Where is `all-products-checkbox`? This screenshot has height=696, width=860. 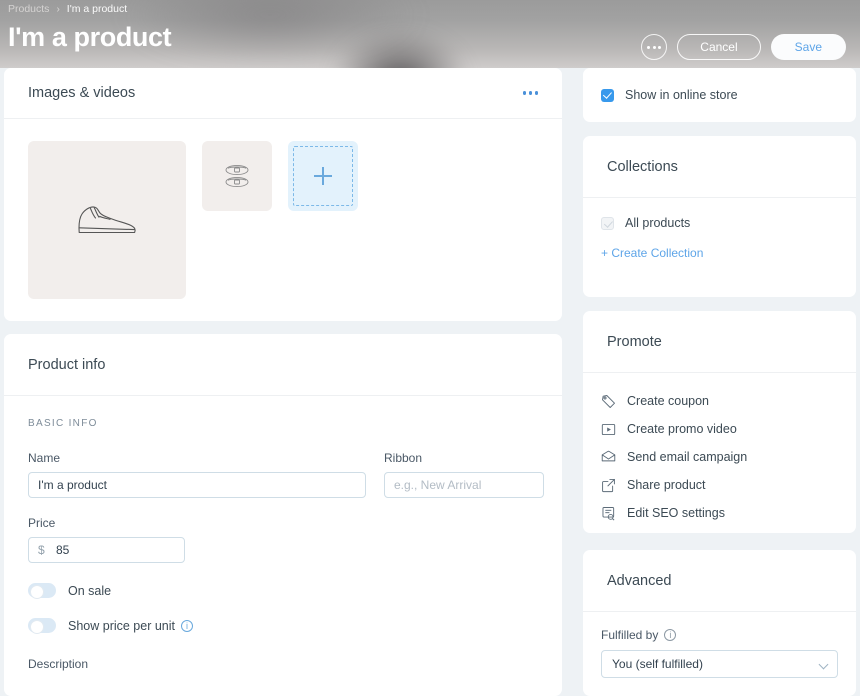 all-products-checkbox is located at coordinates (607, 223).